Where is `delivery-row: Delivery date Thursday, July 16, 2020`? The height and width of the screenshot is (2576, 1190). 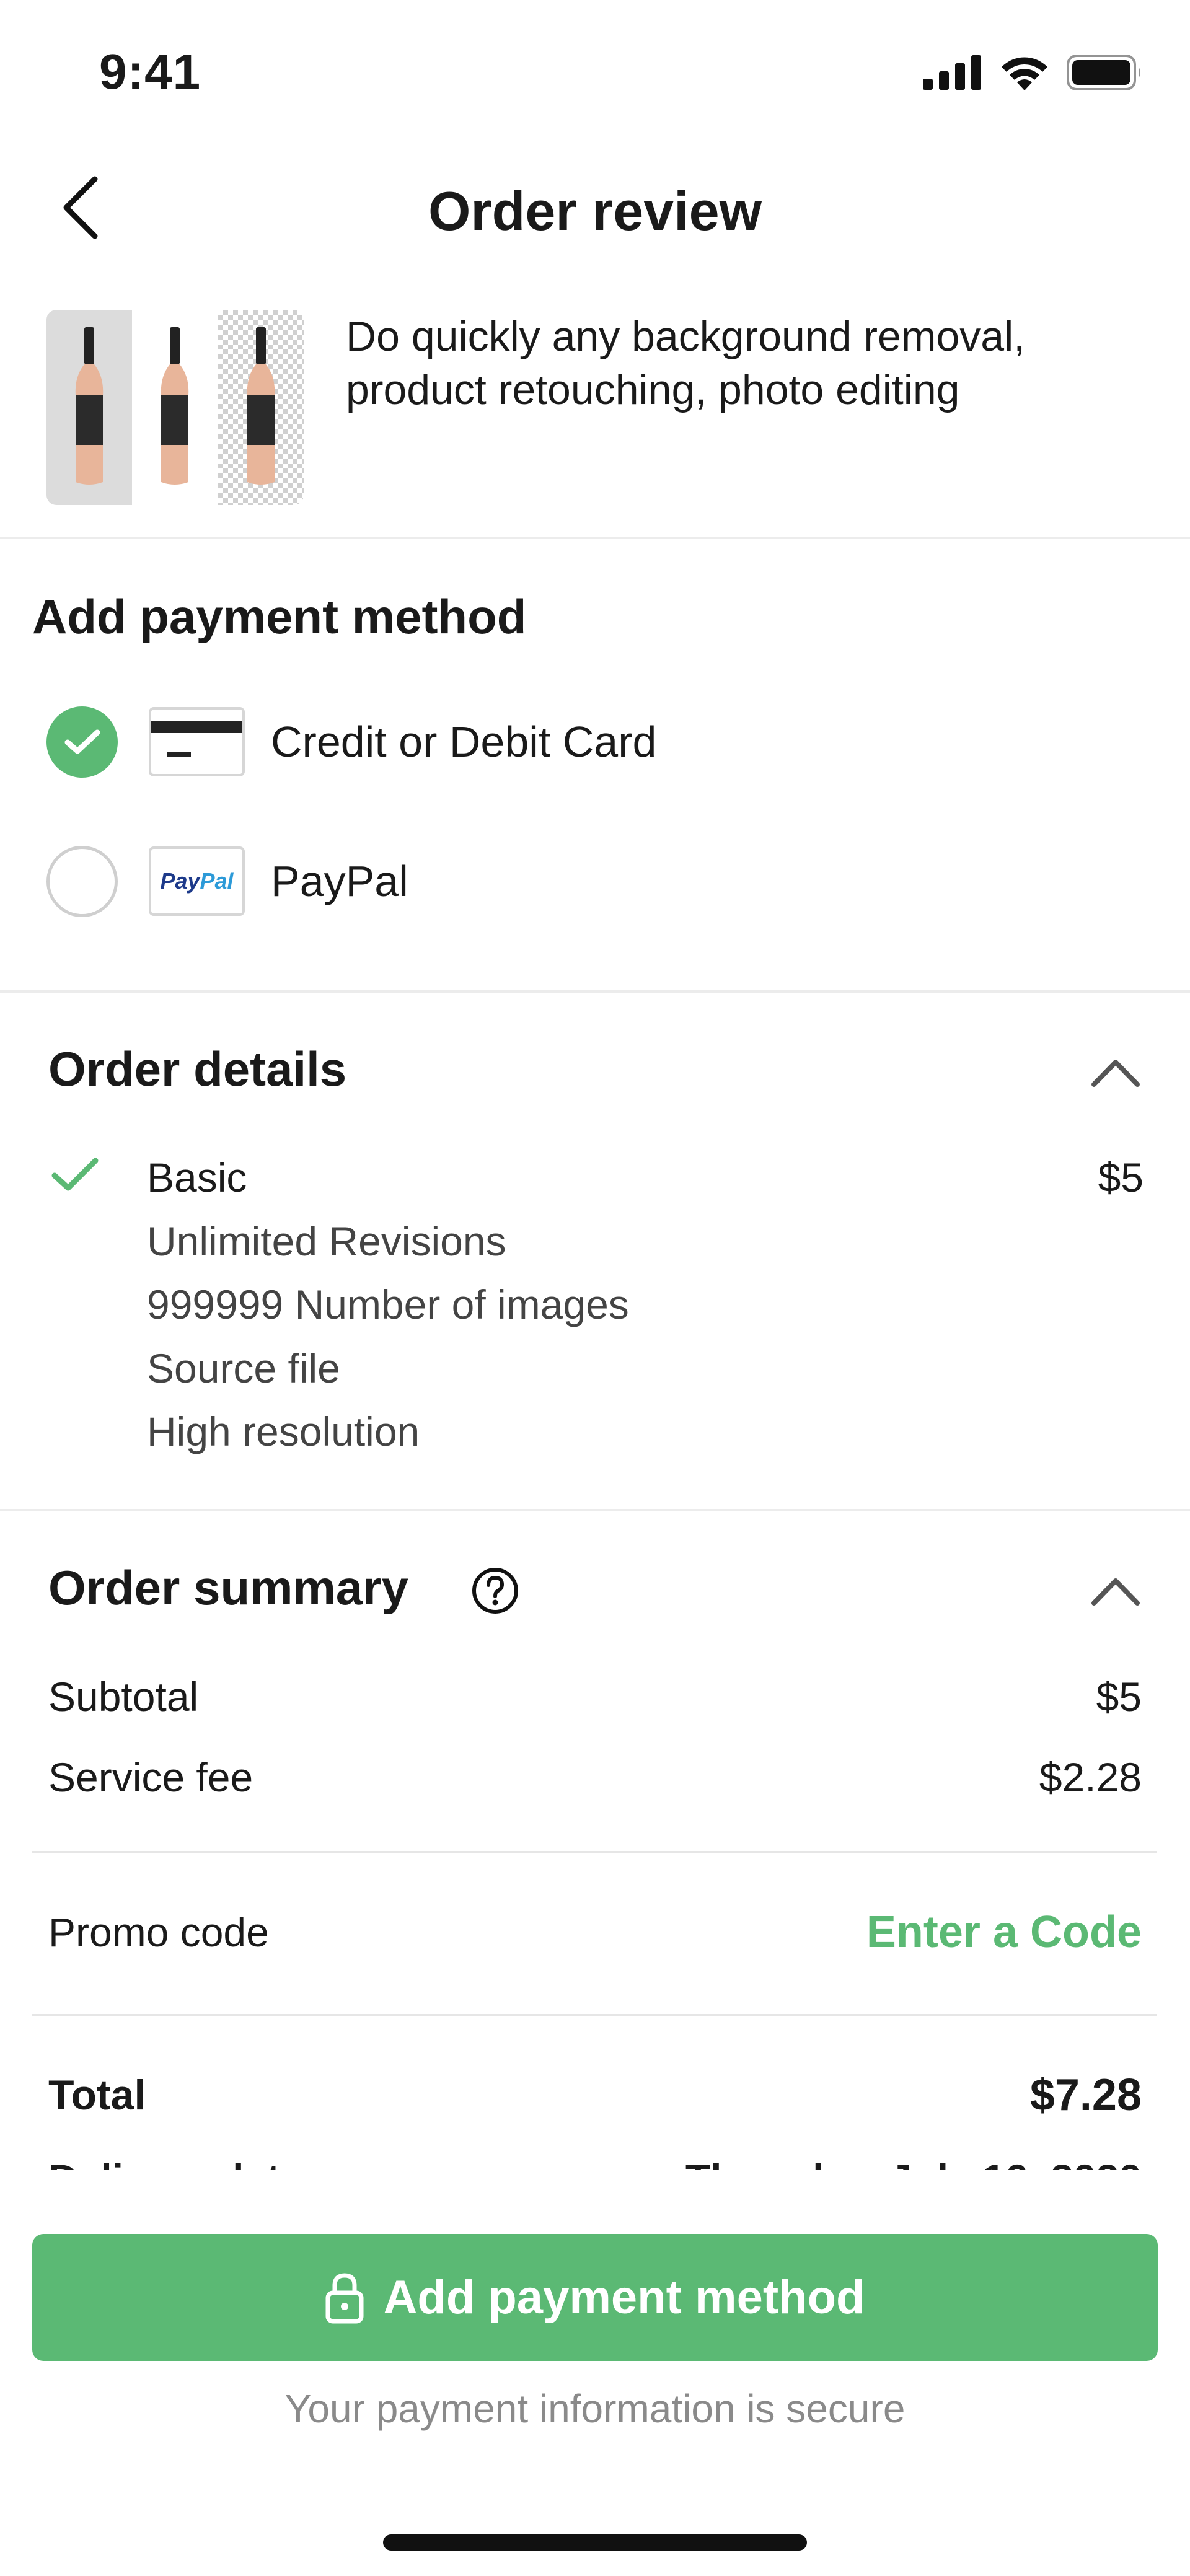 delivery-row: Delivery date Thursday, July 16, 2020 is located at coordinates (595, 2162).